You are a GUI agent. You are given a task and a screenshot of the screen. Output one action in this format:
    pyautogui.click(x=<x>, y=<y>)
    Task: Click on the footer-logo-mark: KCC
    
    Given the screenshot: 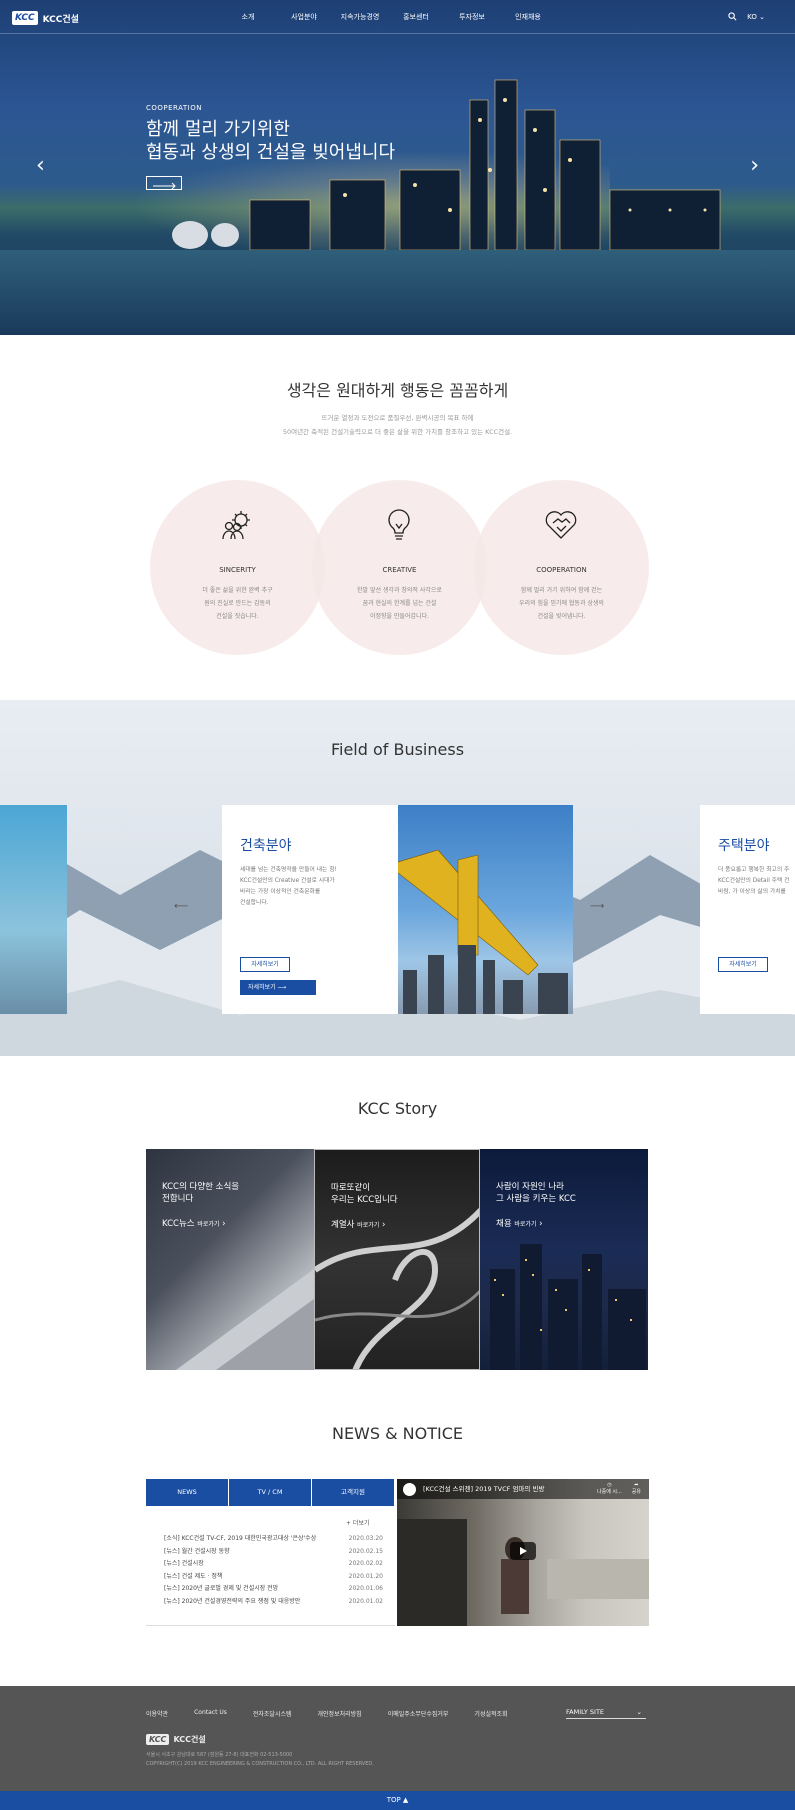 What is the action you would take?
    pyautogui.click(x=158, y=1739)
    